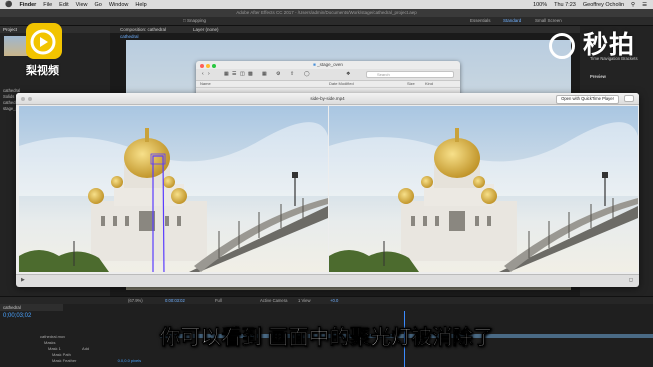  Describe the element at coordinates (334, 300) in the screenshot. I see `exposure-value: +0.0` at that location.